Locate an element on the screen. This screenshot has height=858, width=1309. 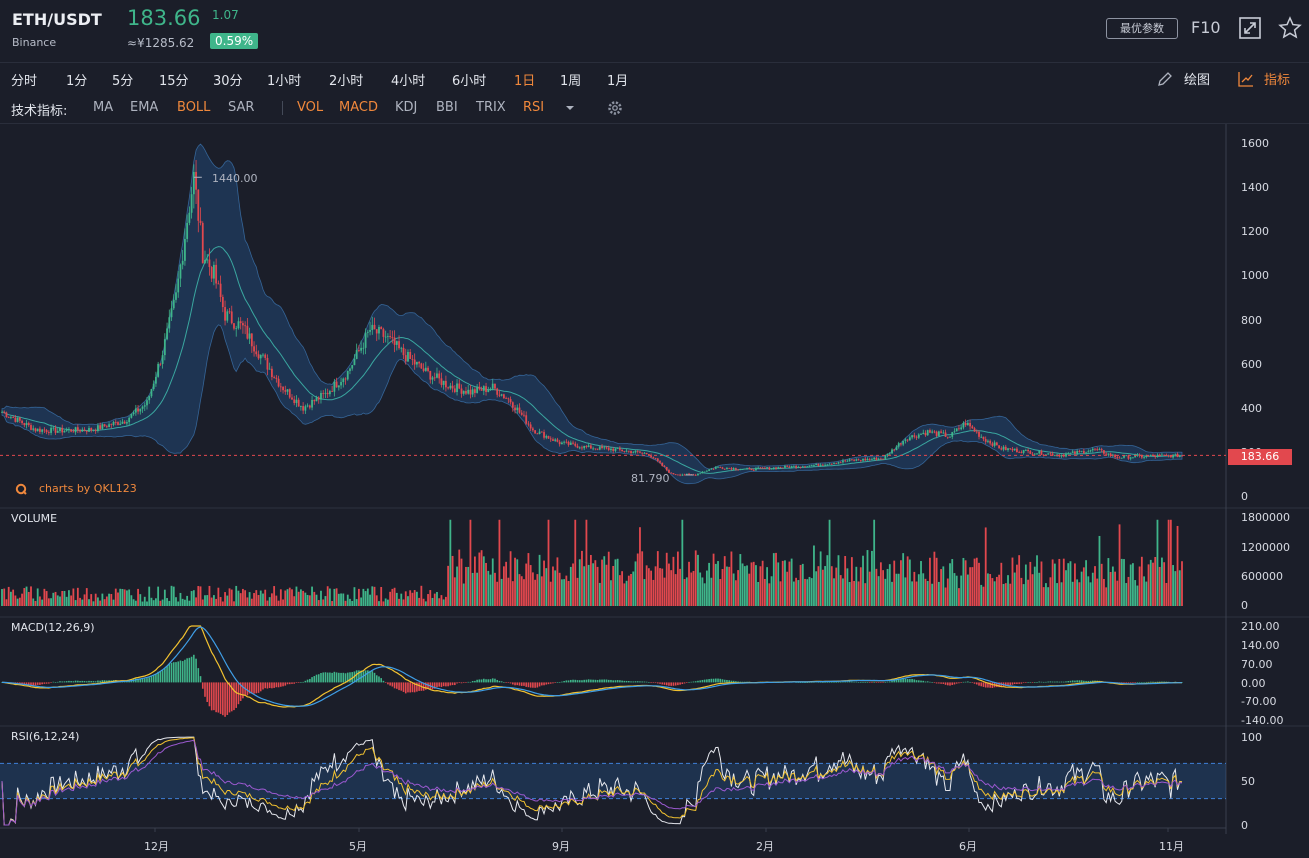
pair-name: ETH/USDT is located at coordinates (57, 19).